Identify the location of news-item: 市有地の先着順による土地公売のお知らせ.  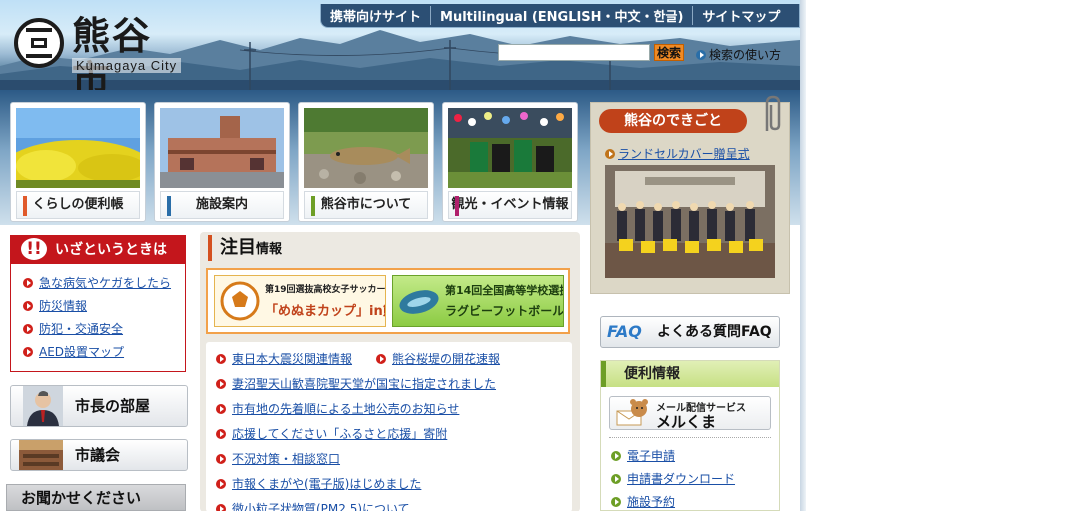
(337, 408).